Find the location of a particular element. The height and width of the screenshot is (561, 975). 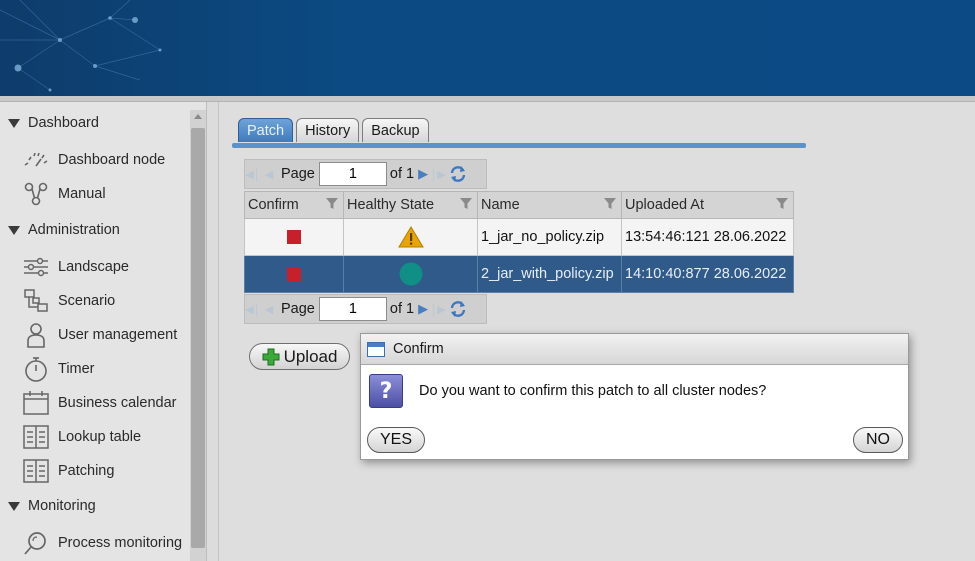

sidebar-scrollbar is located at coordinates (198, 335).